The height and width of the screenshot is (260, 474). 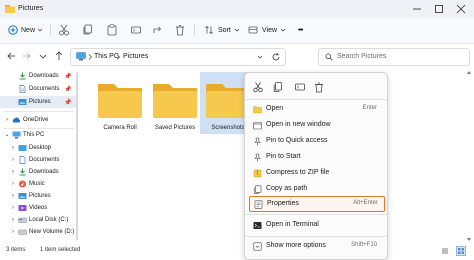 I want to click on sort-label: Sort, so click(x=224, y=30).